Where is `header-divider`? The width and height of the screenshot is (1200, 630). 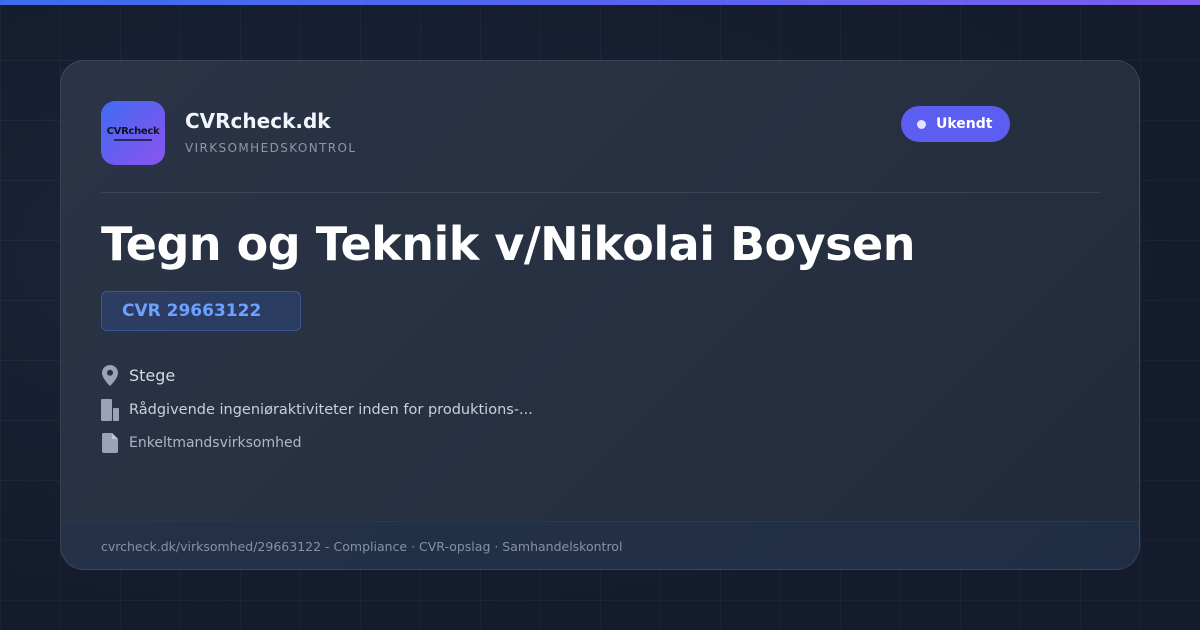 header-divider is located at coordinates (601, 192).